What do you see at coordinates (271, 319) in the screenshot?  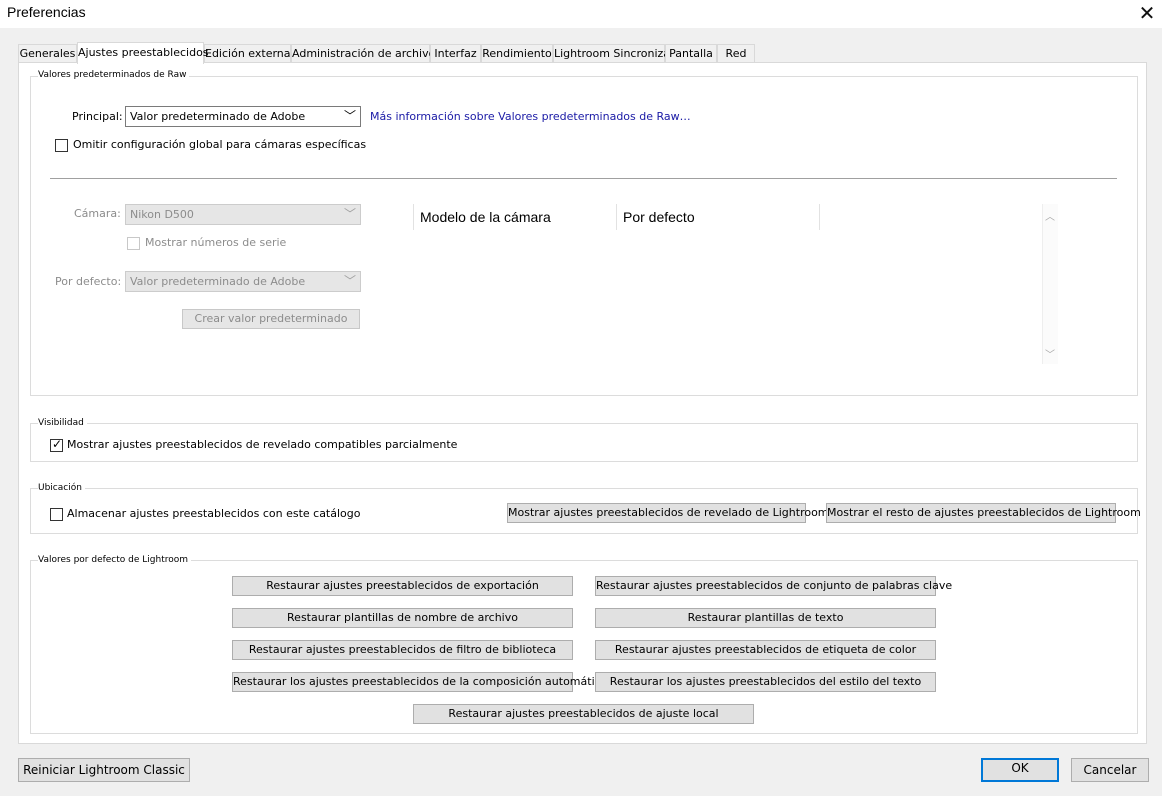 I see `create-default-button: Crear valor predeterminado` at bounding box center [271, 319].